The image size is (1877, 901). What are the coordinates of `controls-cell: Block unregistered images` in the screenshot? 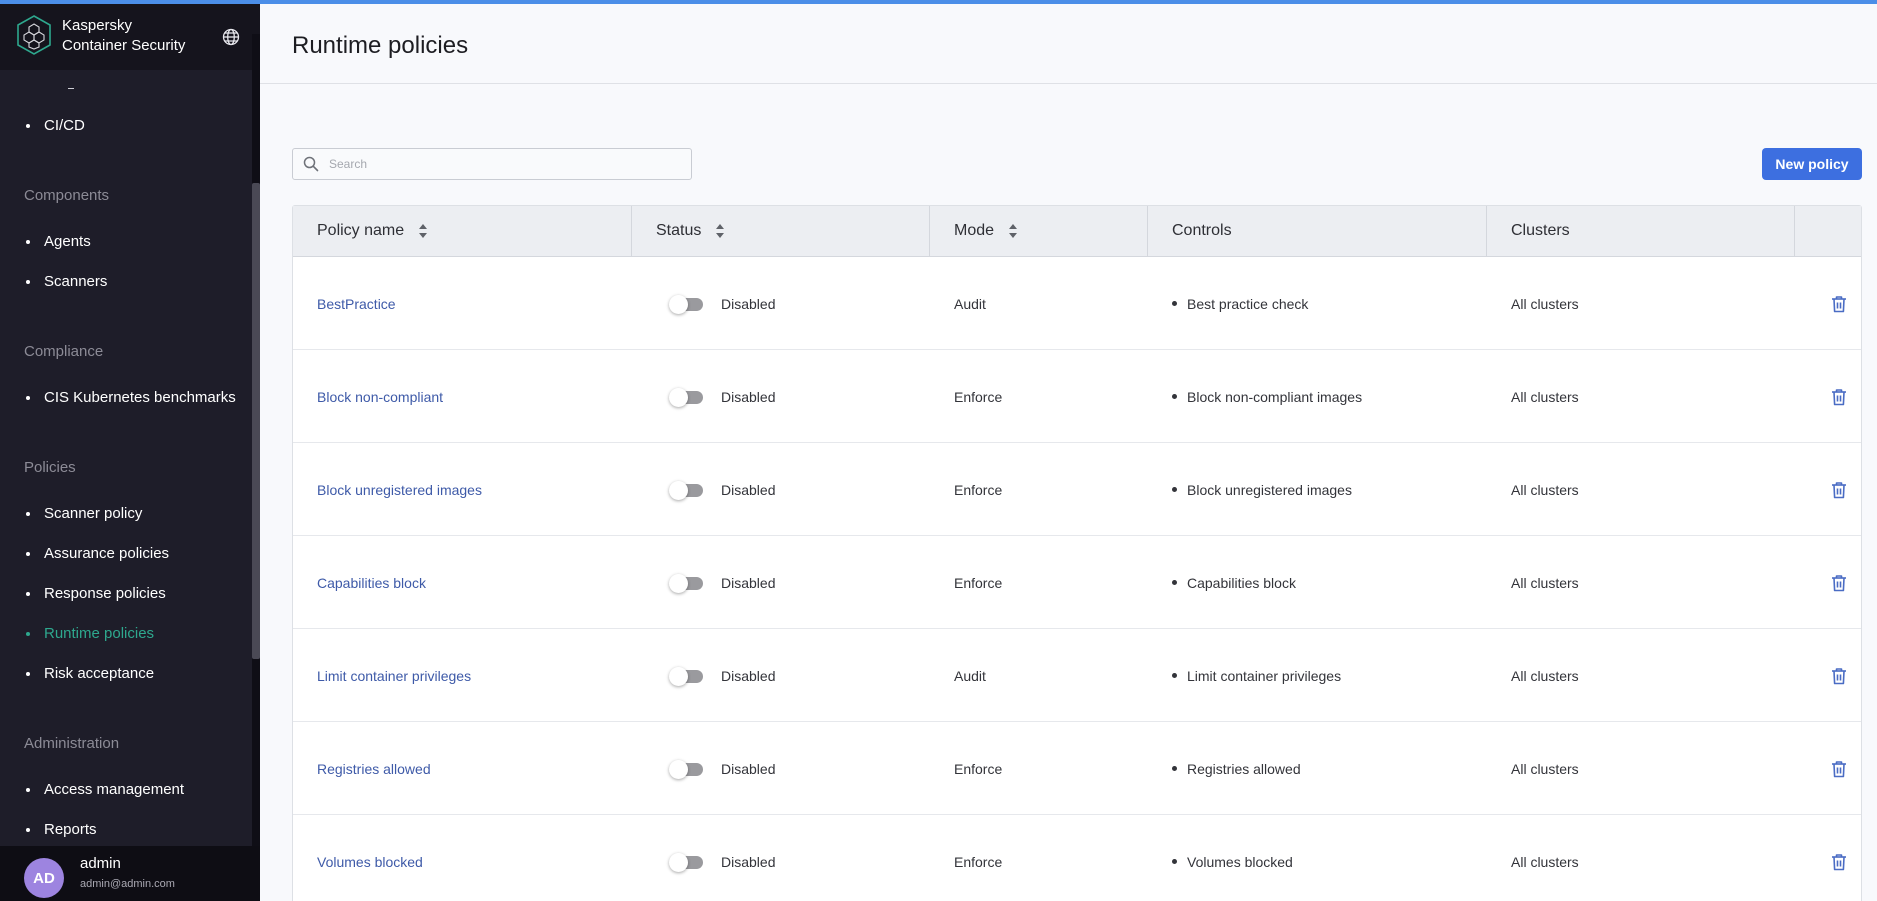 It's located at (1262, 489).